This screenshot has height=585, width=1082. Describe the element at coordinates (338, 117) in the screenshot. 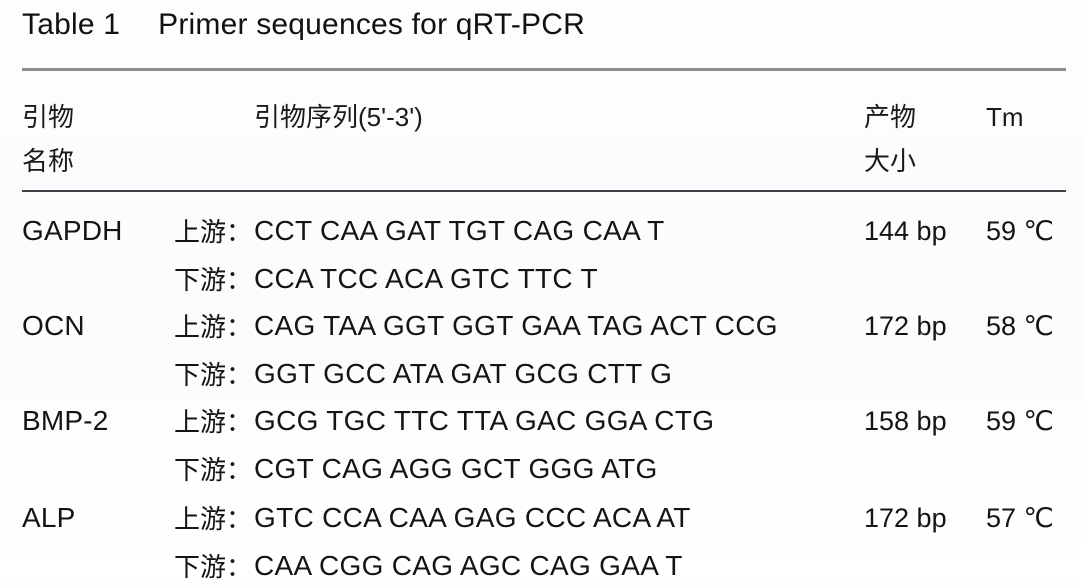

I see `column-header-sequence: 引物序列(5'-3')` at that location.